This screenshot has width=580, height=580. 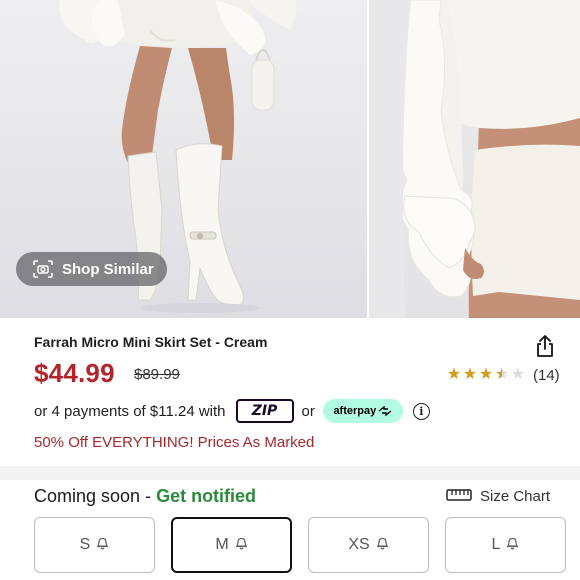 What do you see at coordinates (496, 544) in the screenshot?
I see `size-label: L` at bounding box center [496, 544].